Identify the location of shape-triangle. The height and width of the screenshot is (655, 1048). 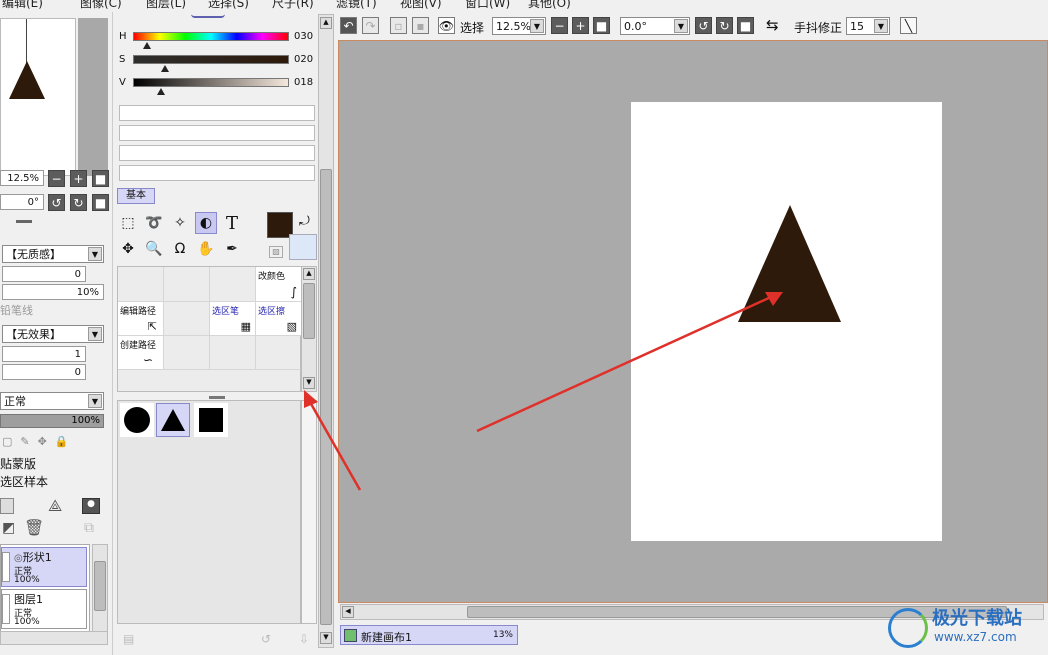
(173, 420).